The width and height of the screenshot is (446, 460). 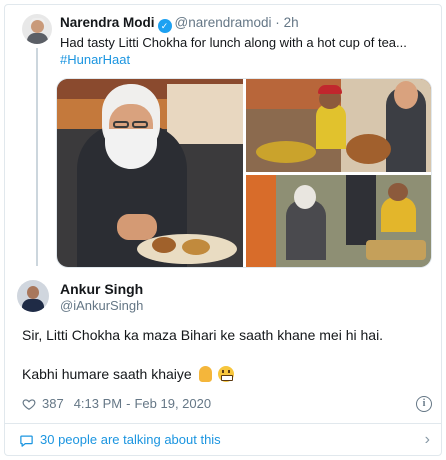 What do you see at coordinates (107, 374) in the screenshot?
I see `reply-text-line-2-text: Kabhi humare saath khaiye` at bounding box center [107, 374].